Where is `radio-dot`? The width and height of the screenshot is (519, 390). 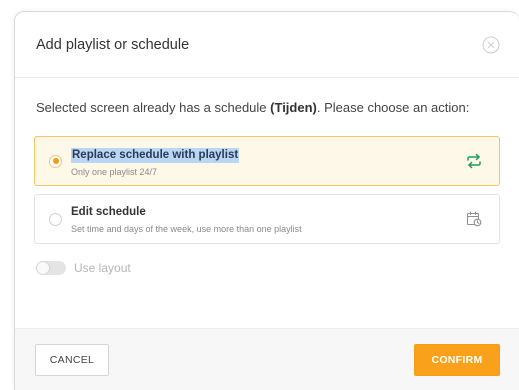 radio-dot is located at coordinates (55, 161).